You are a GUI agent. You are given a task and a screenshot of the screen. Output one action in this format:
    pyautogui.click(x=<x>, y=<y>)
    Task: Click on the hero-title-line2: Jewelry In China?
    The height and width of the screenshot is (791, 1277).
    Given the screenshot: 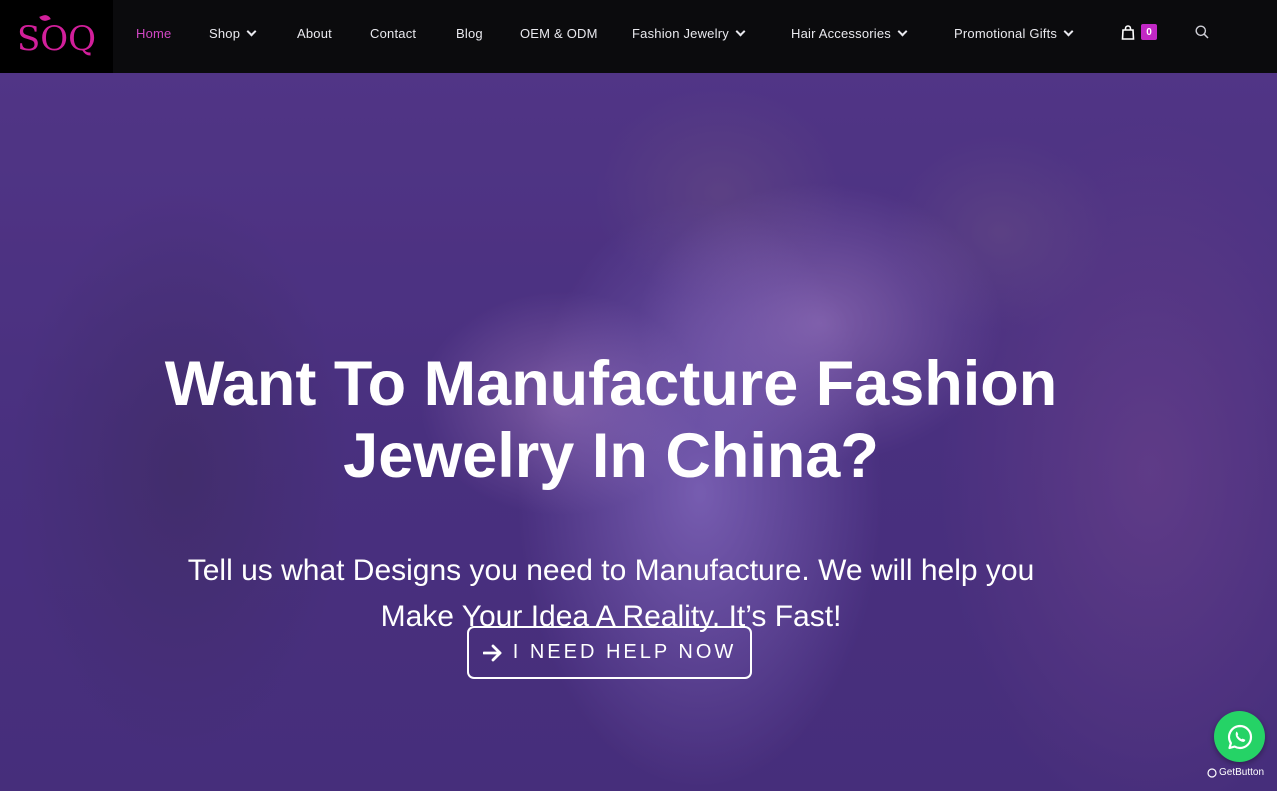 What is the action you would take?
    pyautogui.click(x=611, y=456)
    